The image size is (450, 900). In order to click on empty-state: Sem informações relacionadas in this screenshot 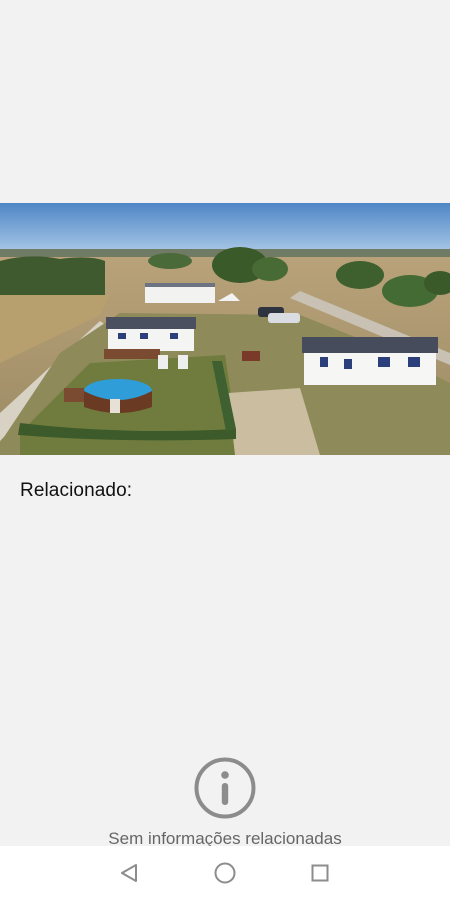, I will do `click(225, 802)`.